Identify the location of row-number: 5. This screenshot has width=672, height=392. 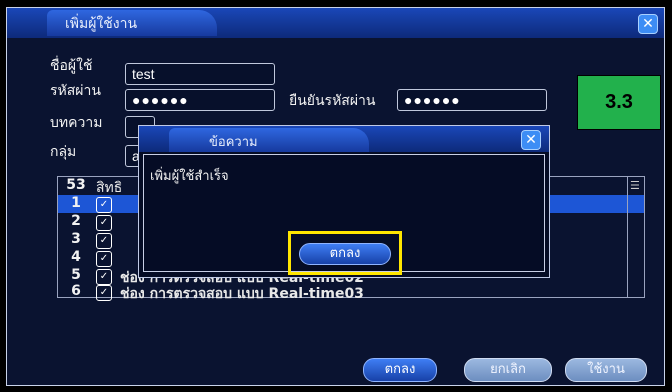
(76, 275).